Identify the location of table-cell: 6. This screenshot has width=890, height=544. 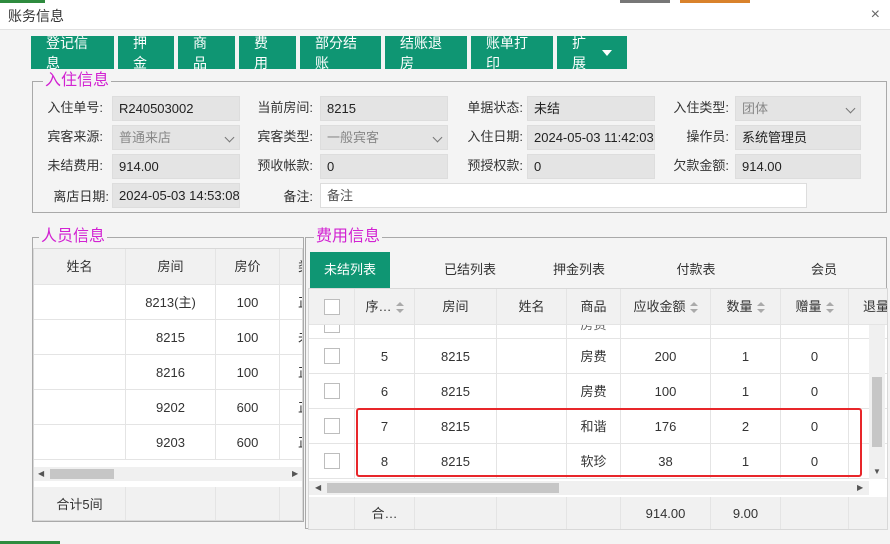
(385, 391).